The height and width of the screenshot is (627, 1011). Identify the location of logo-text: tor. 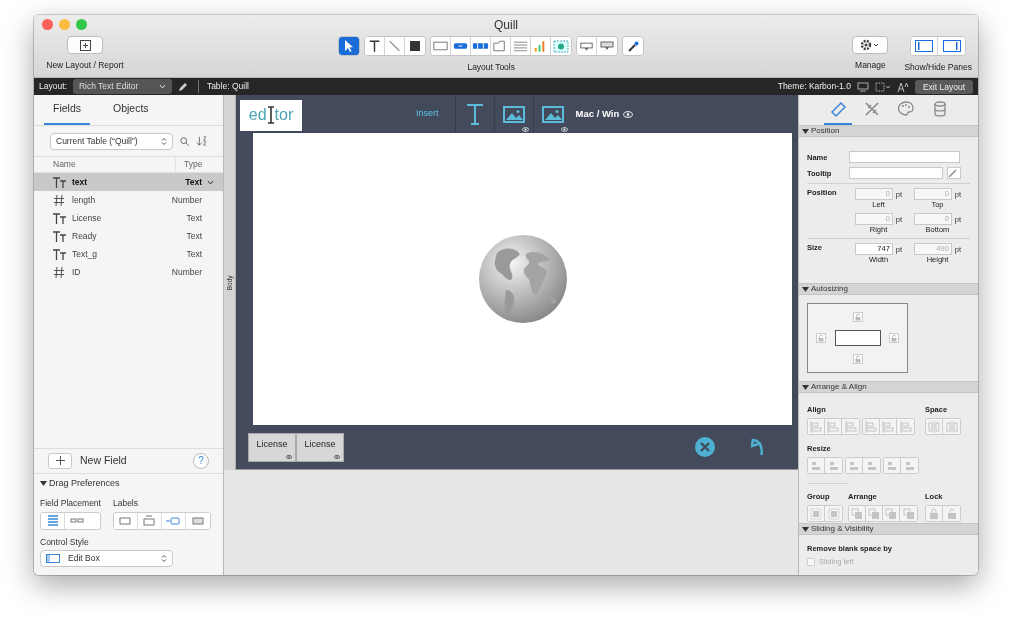
(284, 115).